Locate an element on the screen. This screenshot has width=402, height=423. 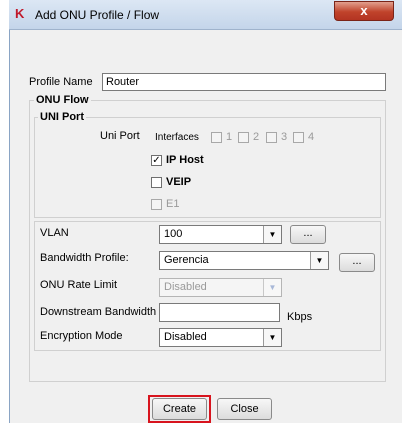
vlan-value: 100 is located at coordinates (173, 234).